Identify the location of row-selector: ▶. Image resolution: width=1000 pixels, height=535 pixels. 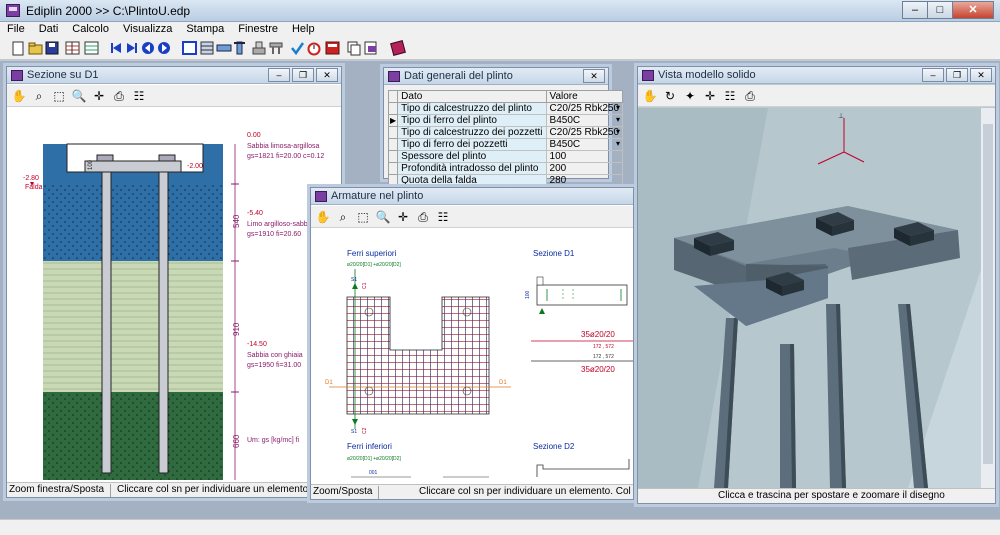
(393, 120).